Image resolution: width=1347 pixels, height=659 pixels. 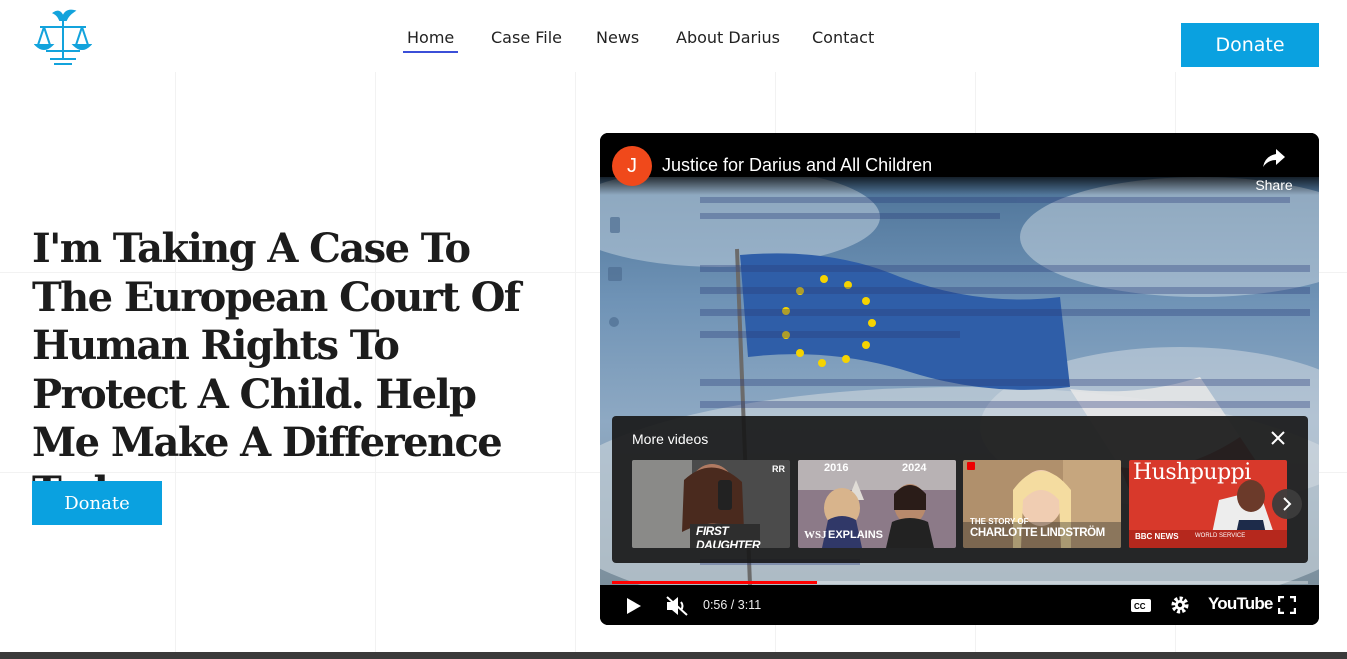 I want to click on share-label: Share, so click(x=1274, y=185).